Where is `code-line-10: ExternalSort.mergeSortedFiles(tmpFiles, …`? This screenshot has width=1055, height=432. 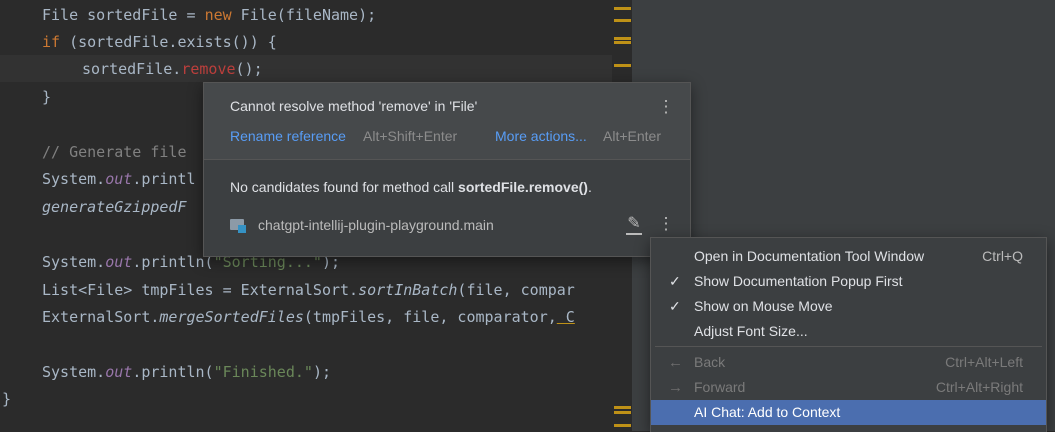
code-line-10: ExternalSort.mergeSortedFiles(tmpFiles, … is located at coordinates (308, 317).